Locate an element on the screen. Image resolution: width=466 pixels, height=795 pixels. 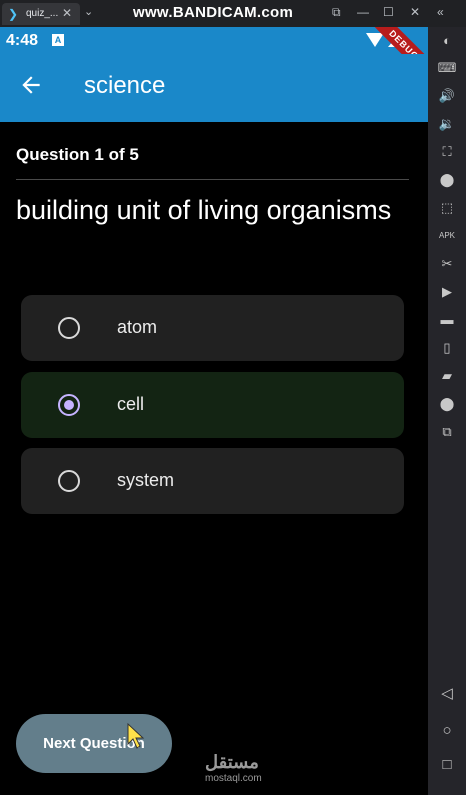
volume-up-icon: 🔊 is located at coordinates (447, 96).